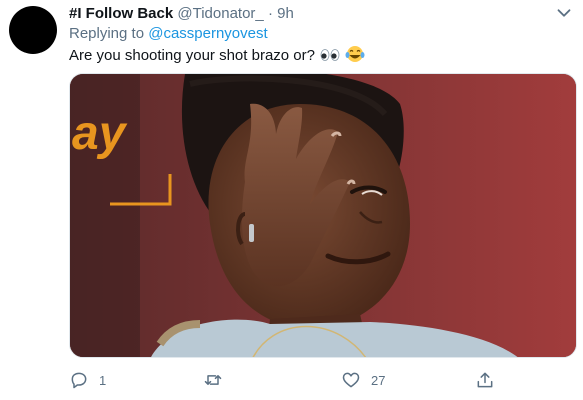 This screenshot has width=583, height=400. What do you see at coordinates (79, 380) in the screenshot?
I see `reply-icon` at bounding box center [79, 380].